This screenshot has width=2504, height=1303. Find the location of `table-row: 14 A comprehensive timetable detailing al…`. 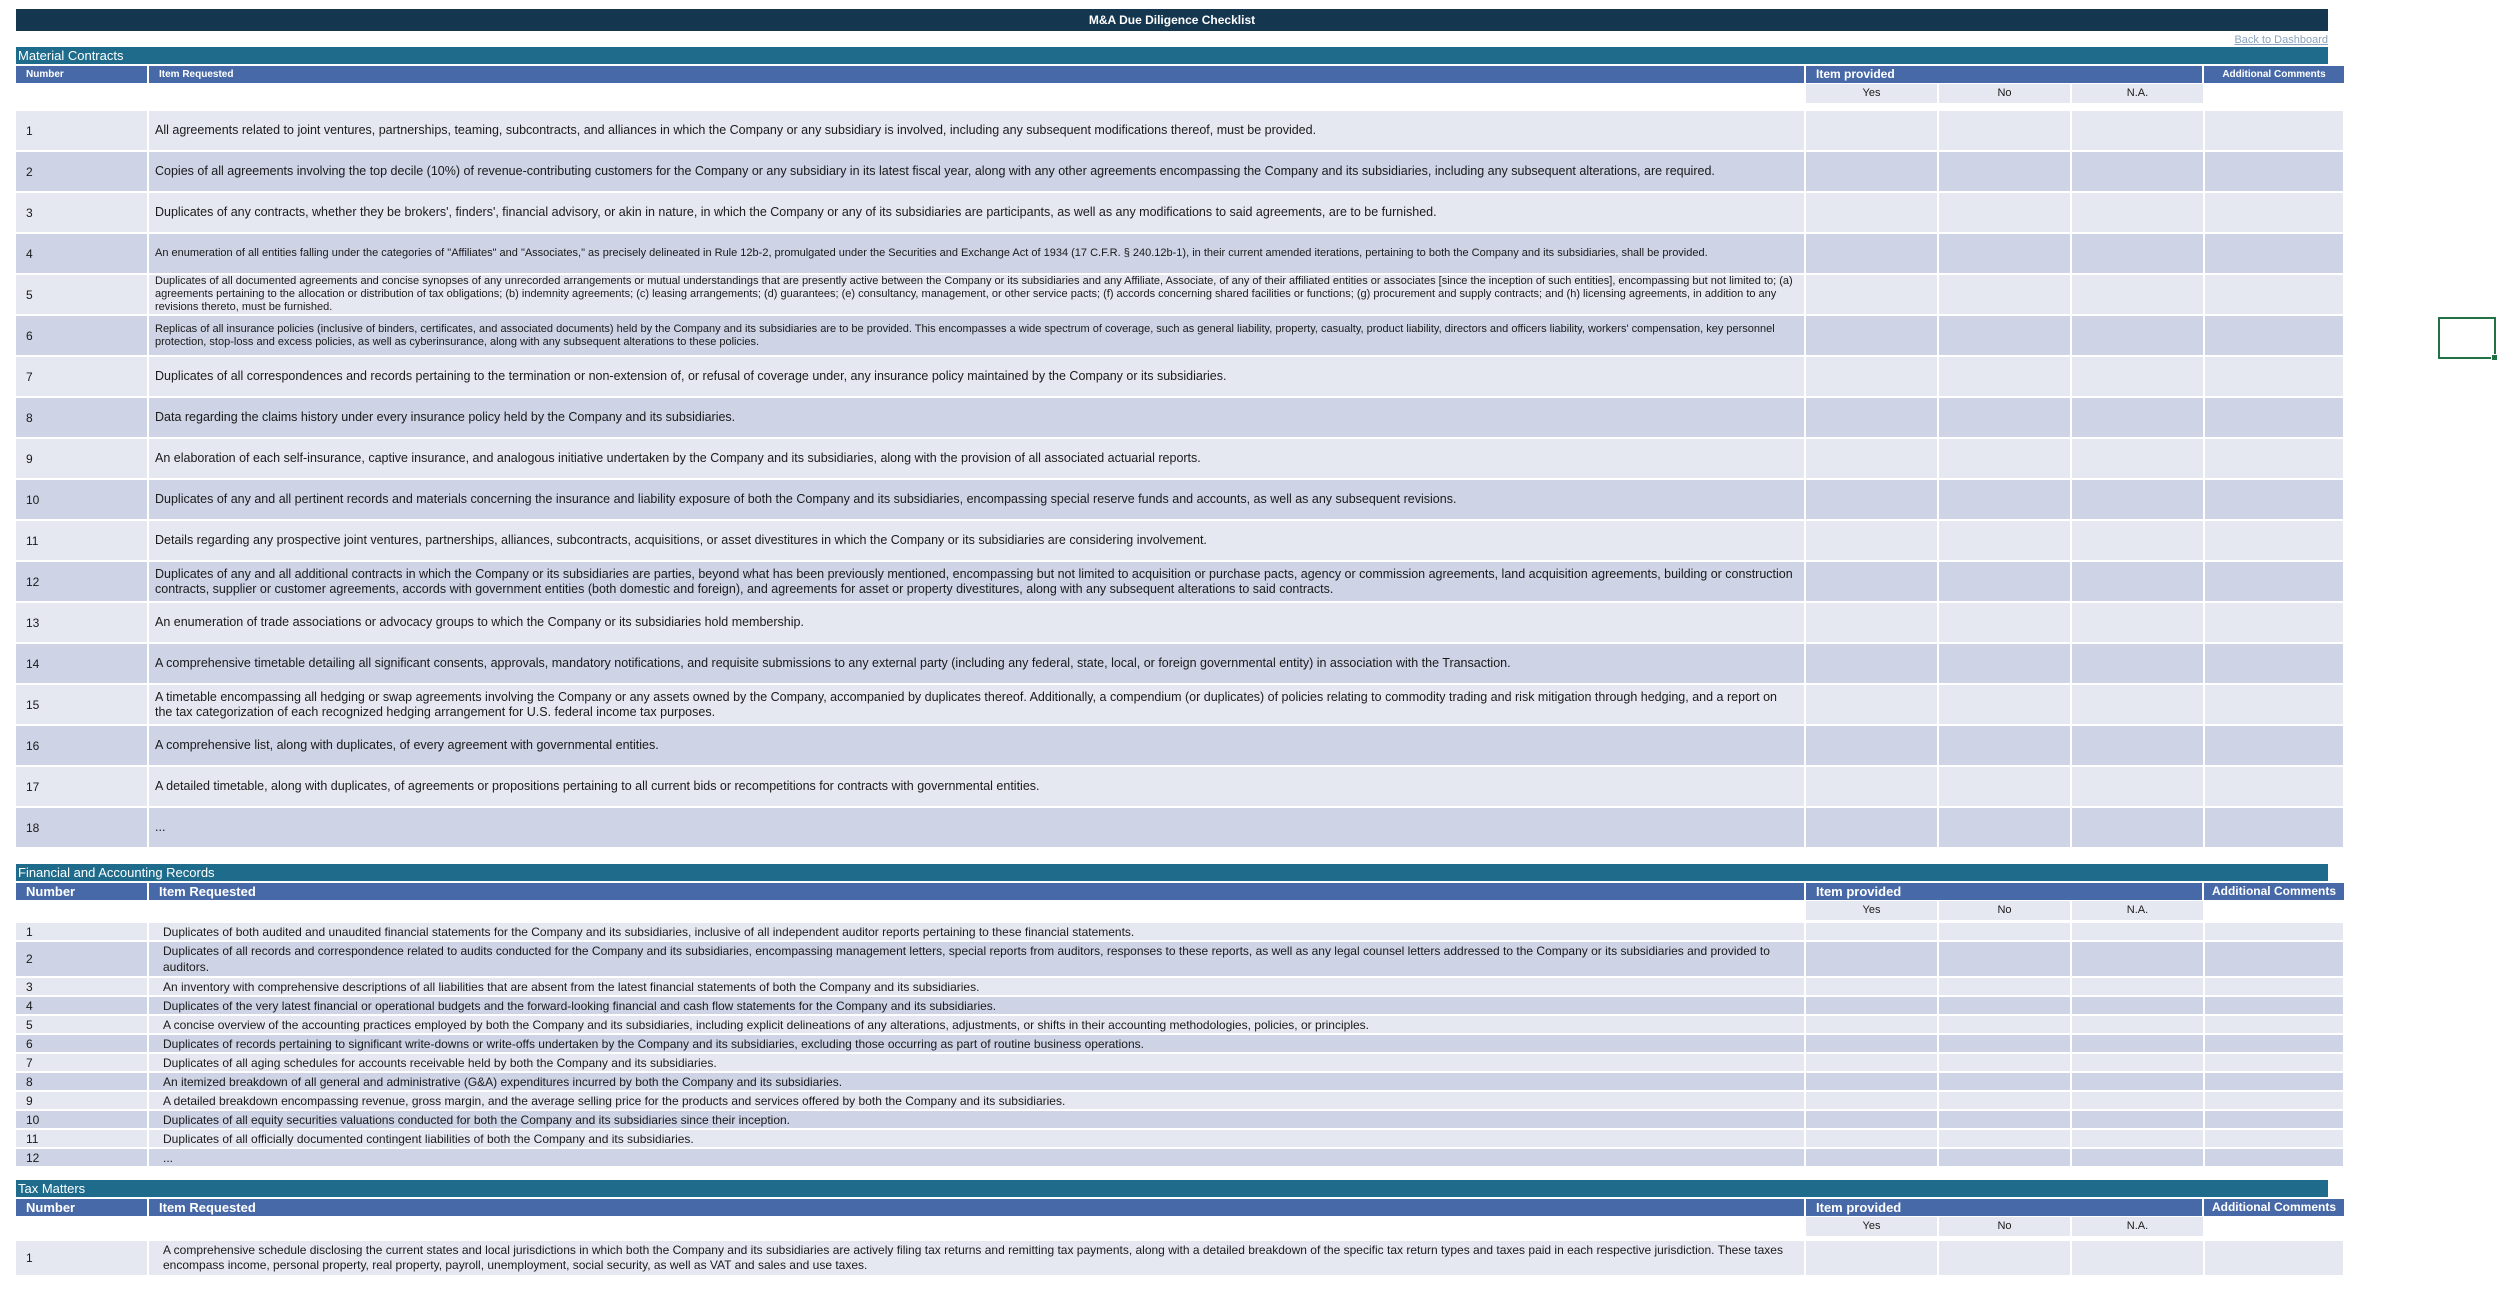

table-row: 14 A comprehensive timetable detailing al… is located at coordinates (1179, 663).